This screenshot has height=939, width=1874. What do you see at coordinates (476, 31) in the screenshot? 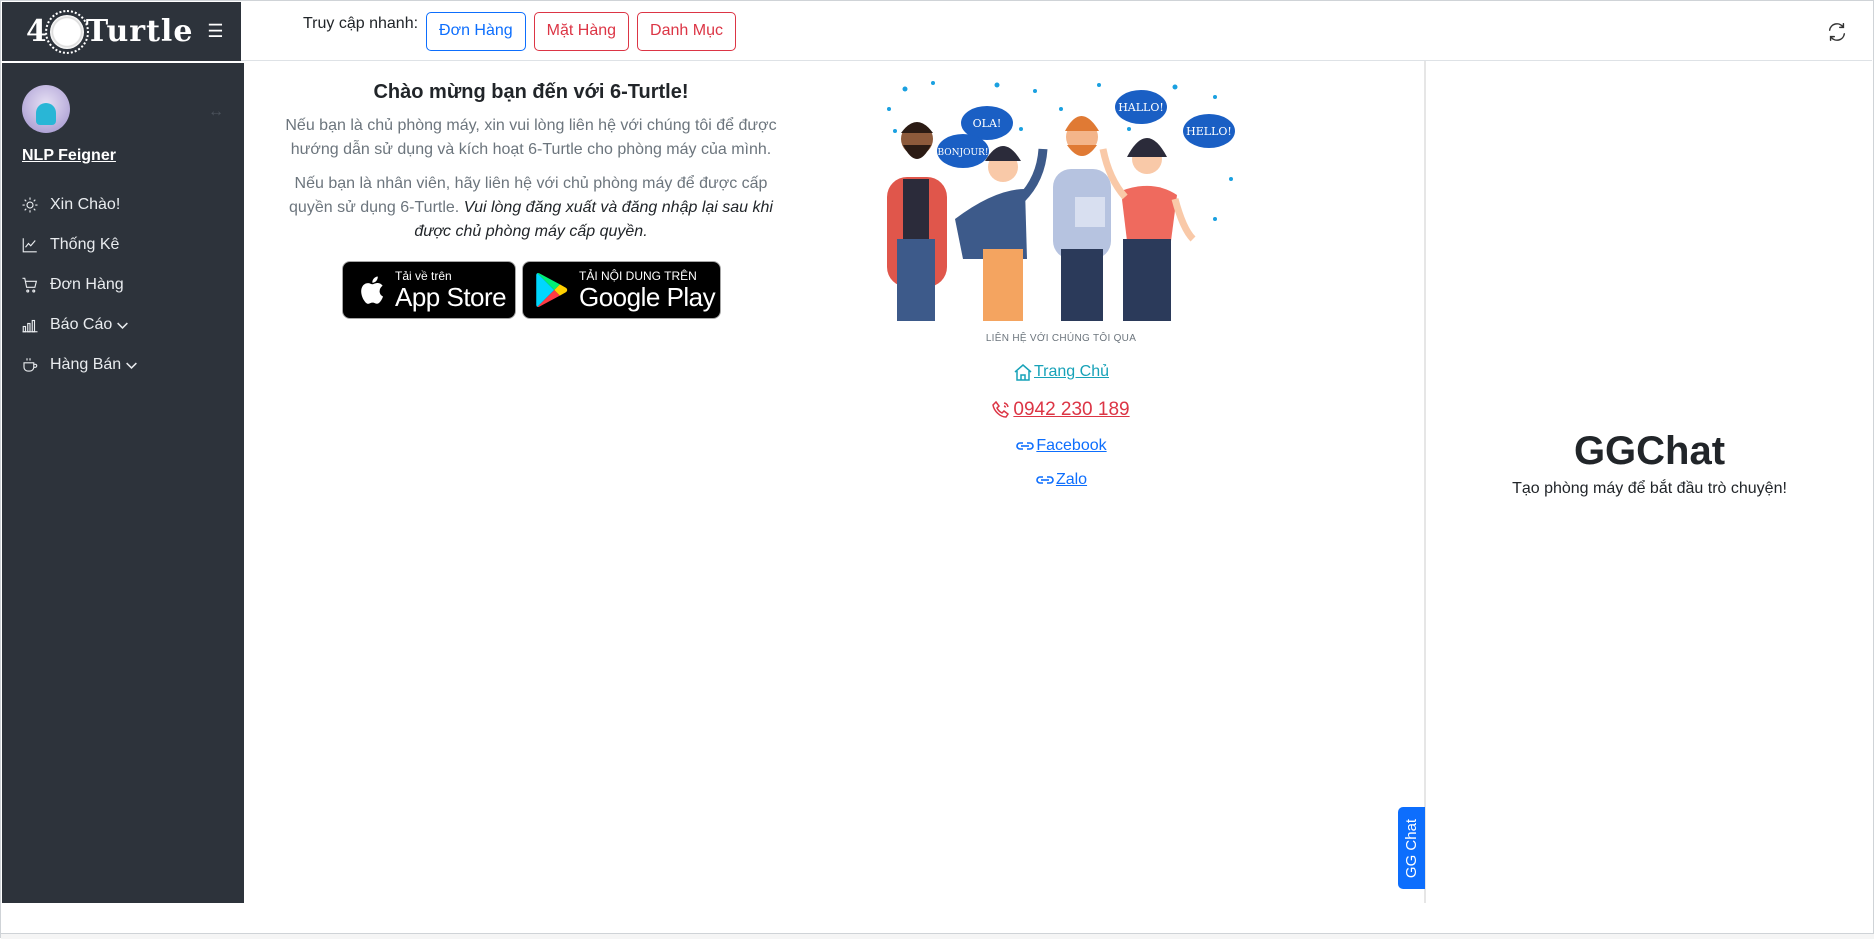
I see `quick-orders-button: Đơn Hàng` at bounding box center [476, 31].